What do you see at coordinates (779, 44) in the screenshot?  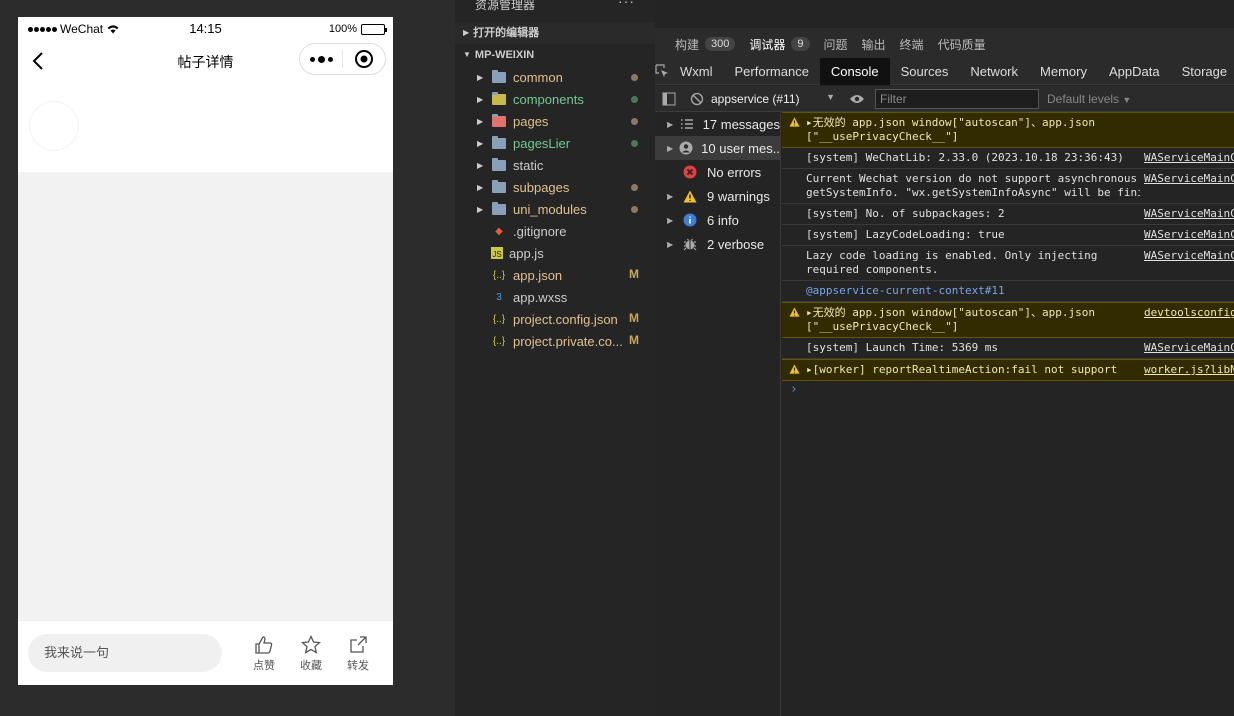 I see `debug-tab: 调试器 9` at bounding box center [779, 44].